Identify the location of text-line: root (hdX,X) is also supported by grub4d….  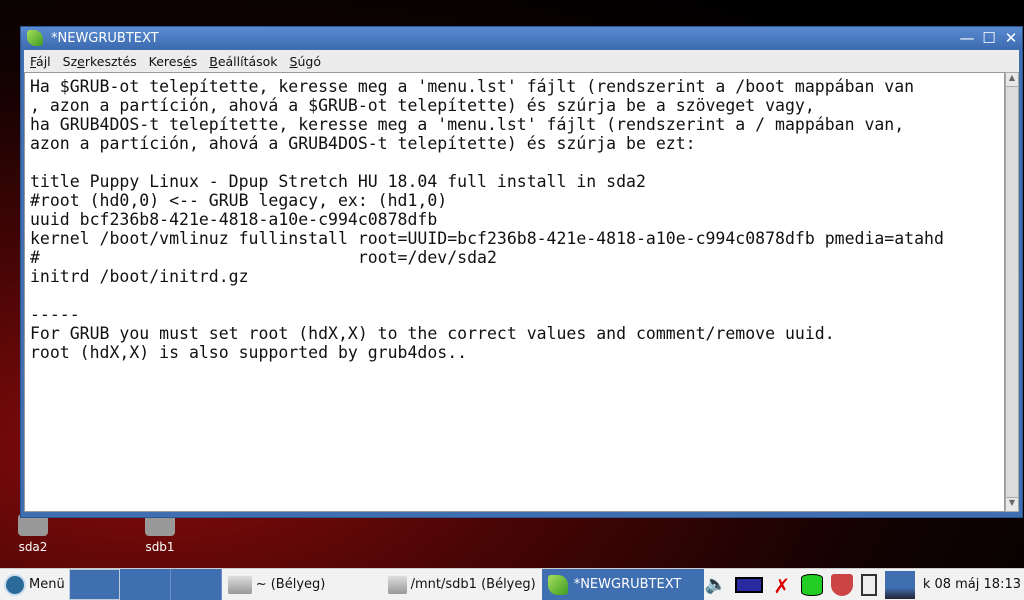
(249, 352).